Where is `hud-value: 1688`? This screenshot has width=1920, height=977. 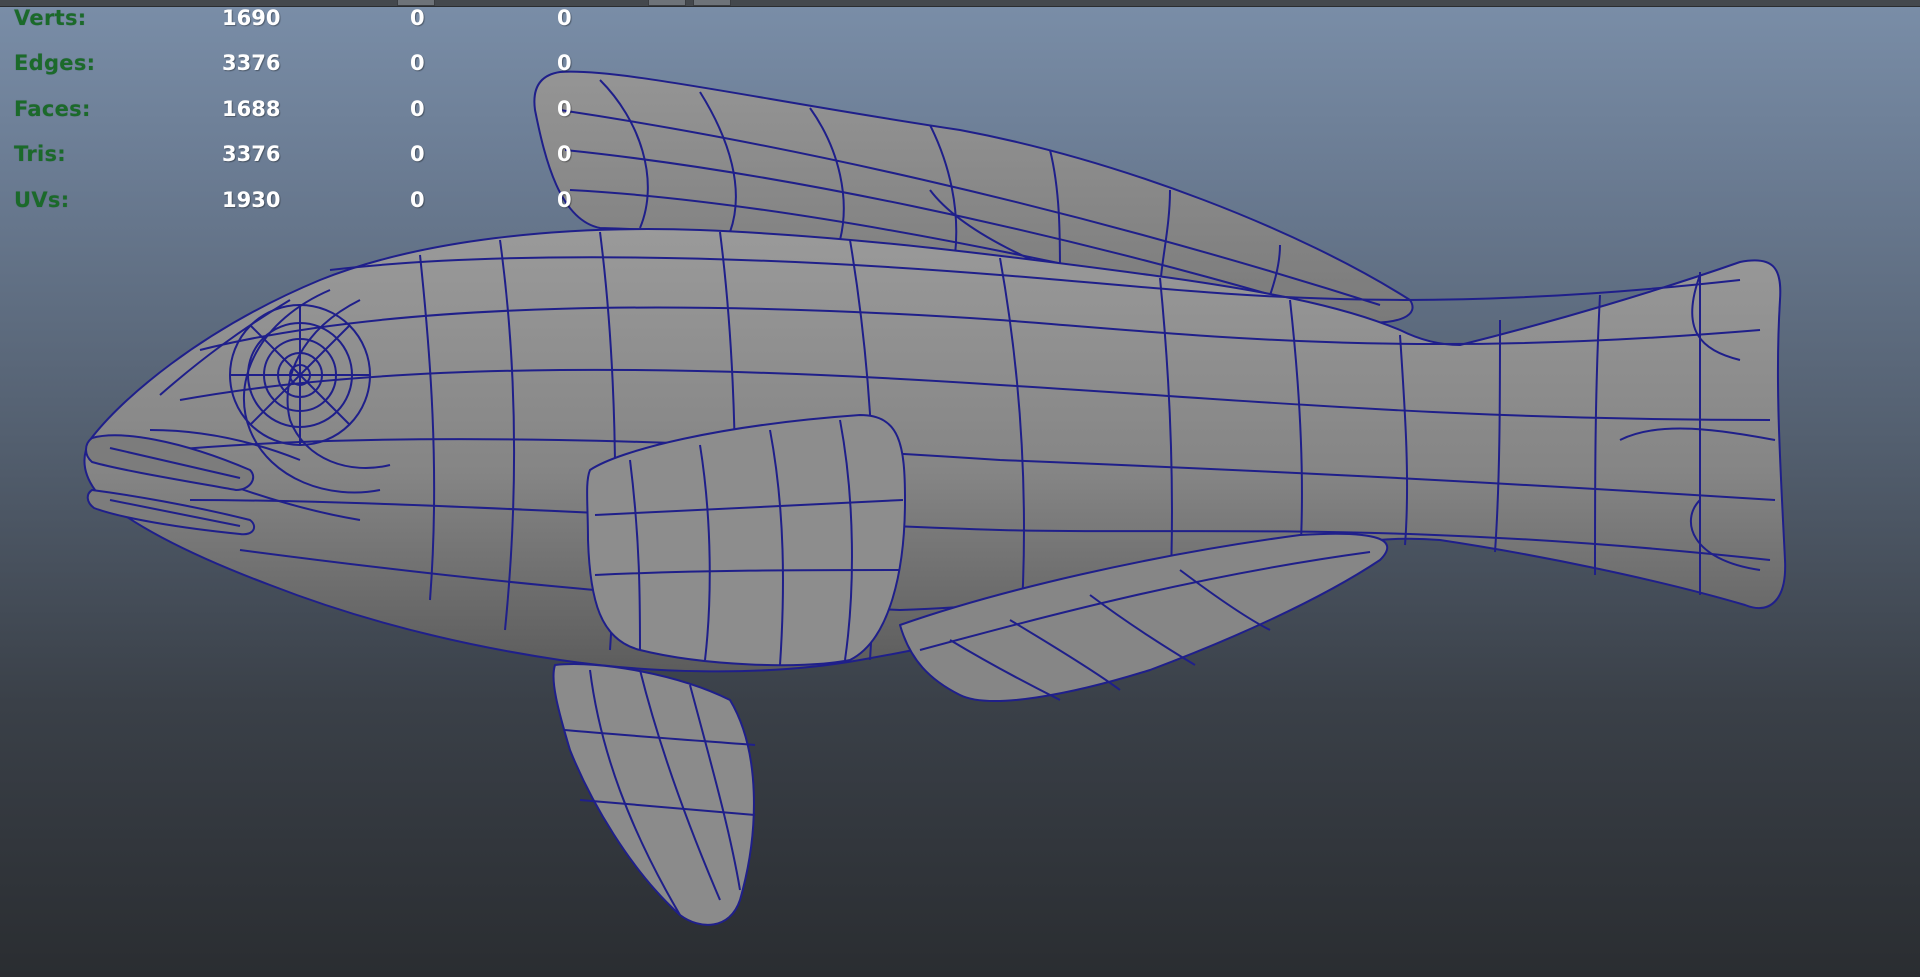
hud-value: 1688 is located at coordinates (251, 108).